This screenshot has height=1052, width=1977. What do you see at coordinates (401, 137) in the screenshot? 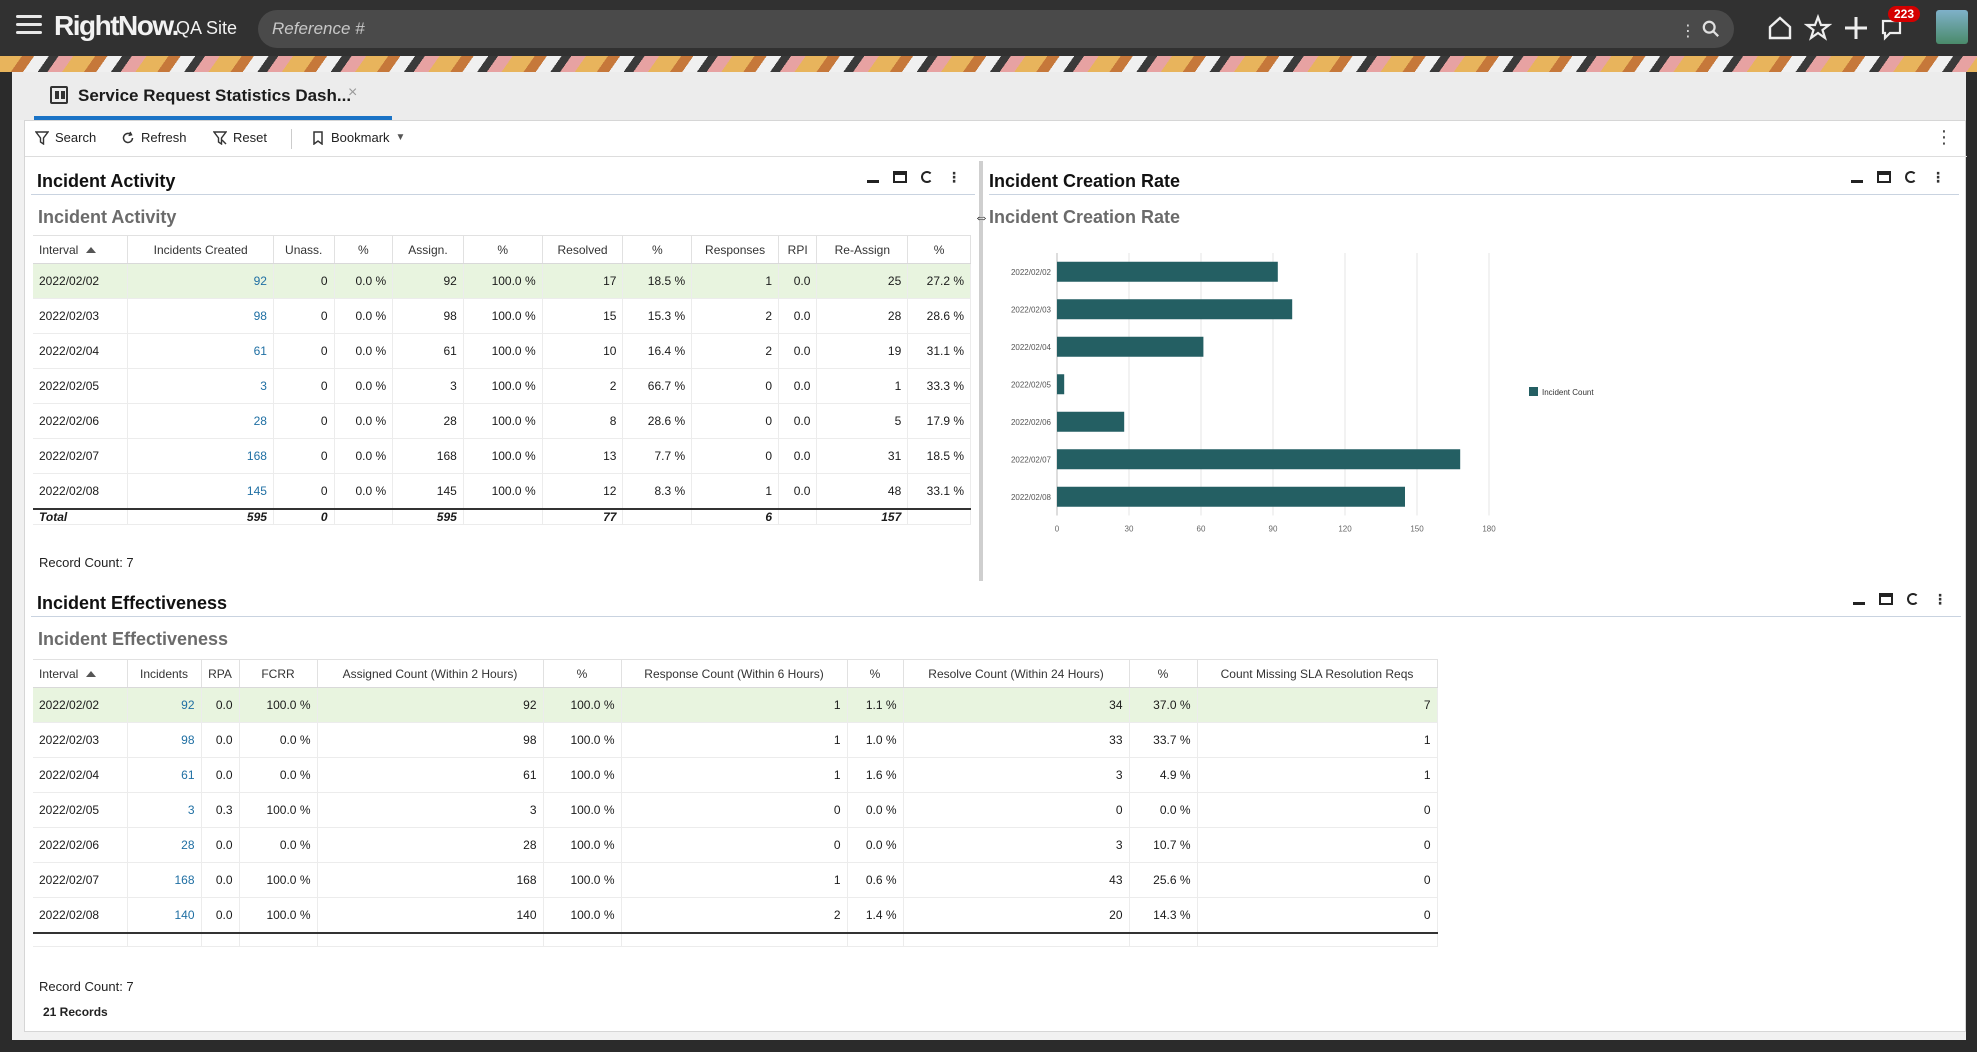
I see `chevron-down-icon: ▼` at bounding box center [401, 137].